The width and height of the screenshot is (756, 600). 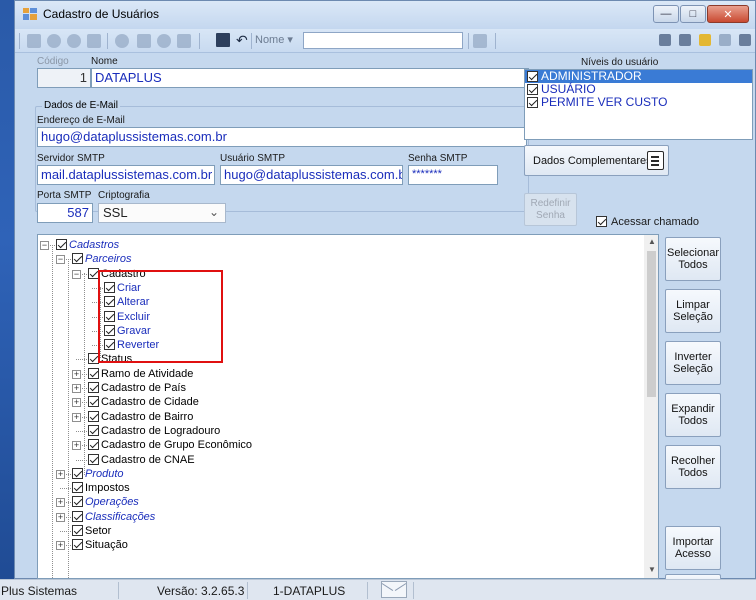 I want to click on first-record-icon, so click(x=54, y=41).